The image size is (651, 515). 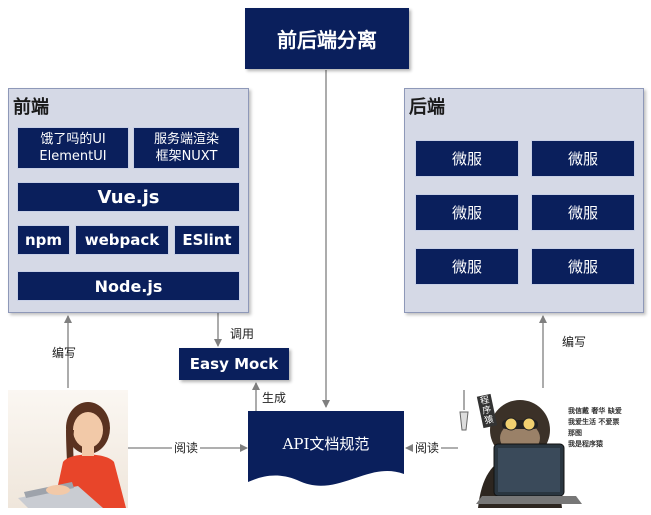 I want to click on eslint-box: ESlint, so click(x=207, y=240).